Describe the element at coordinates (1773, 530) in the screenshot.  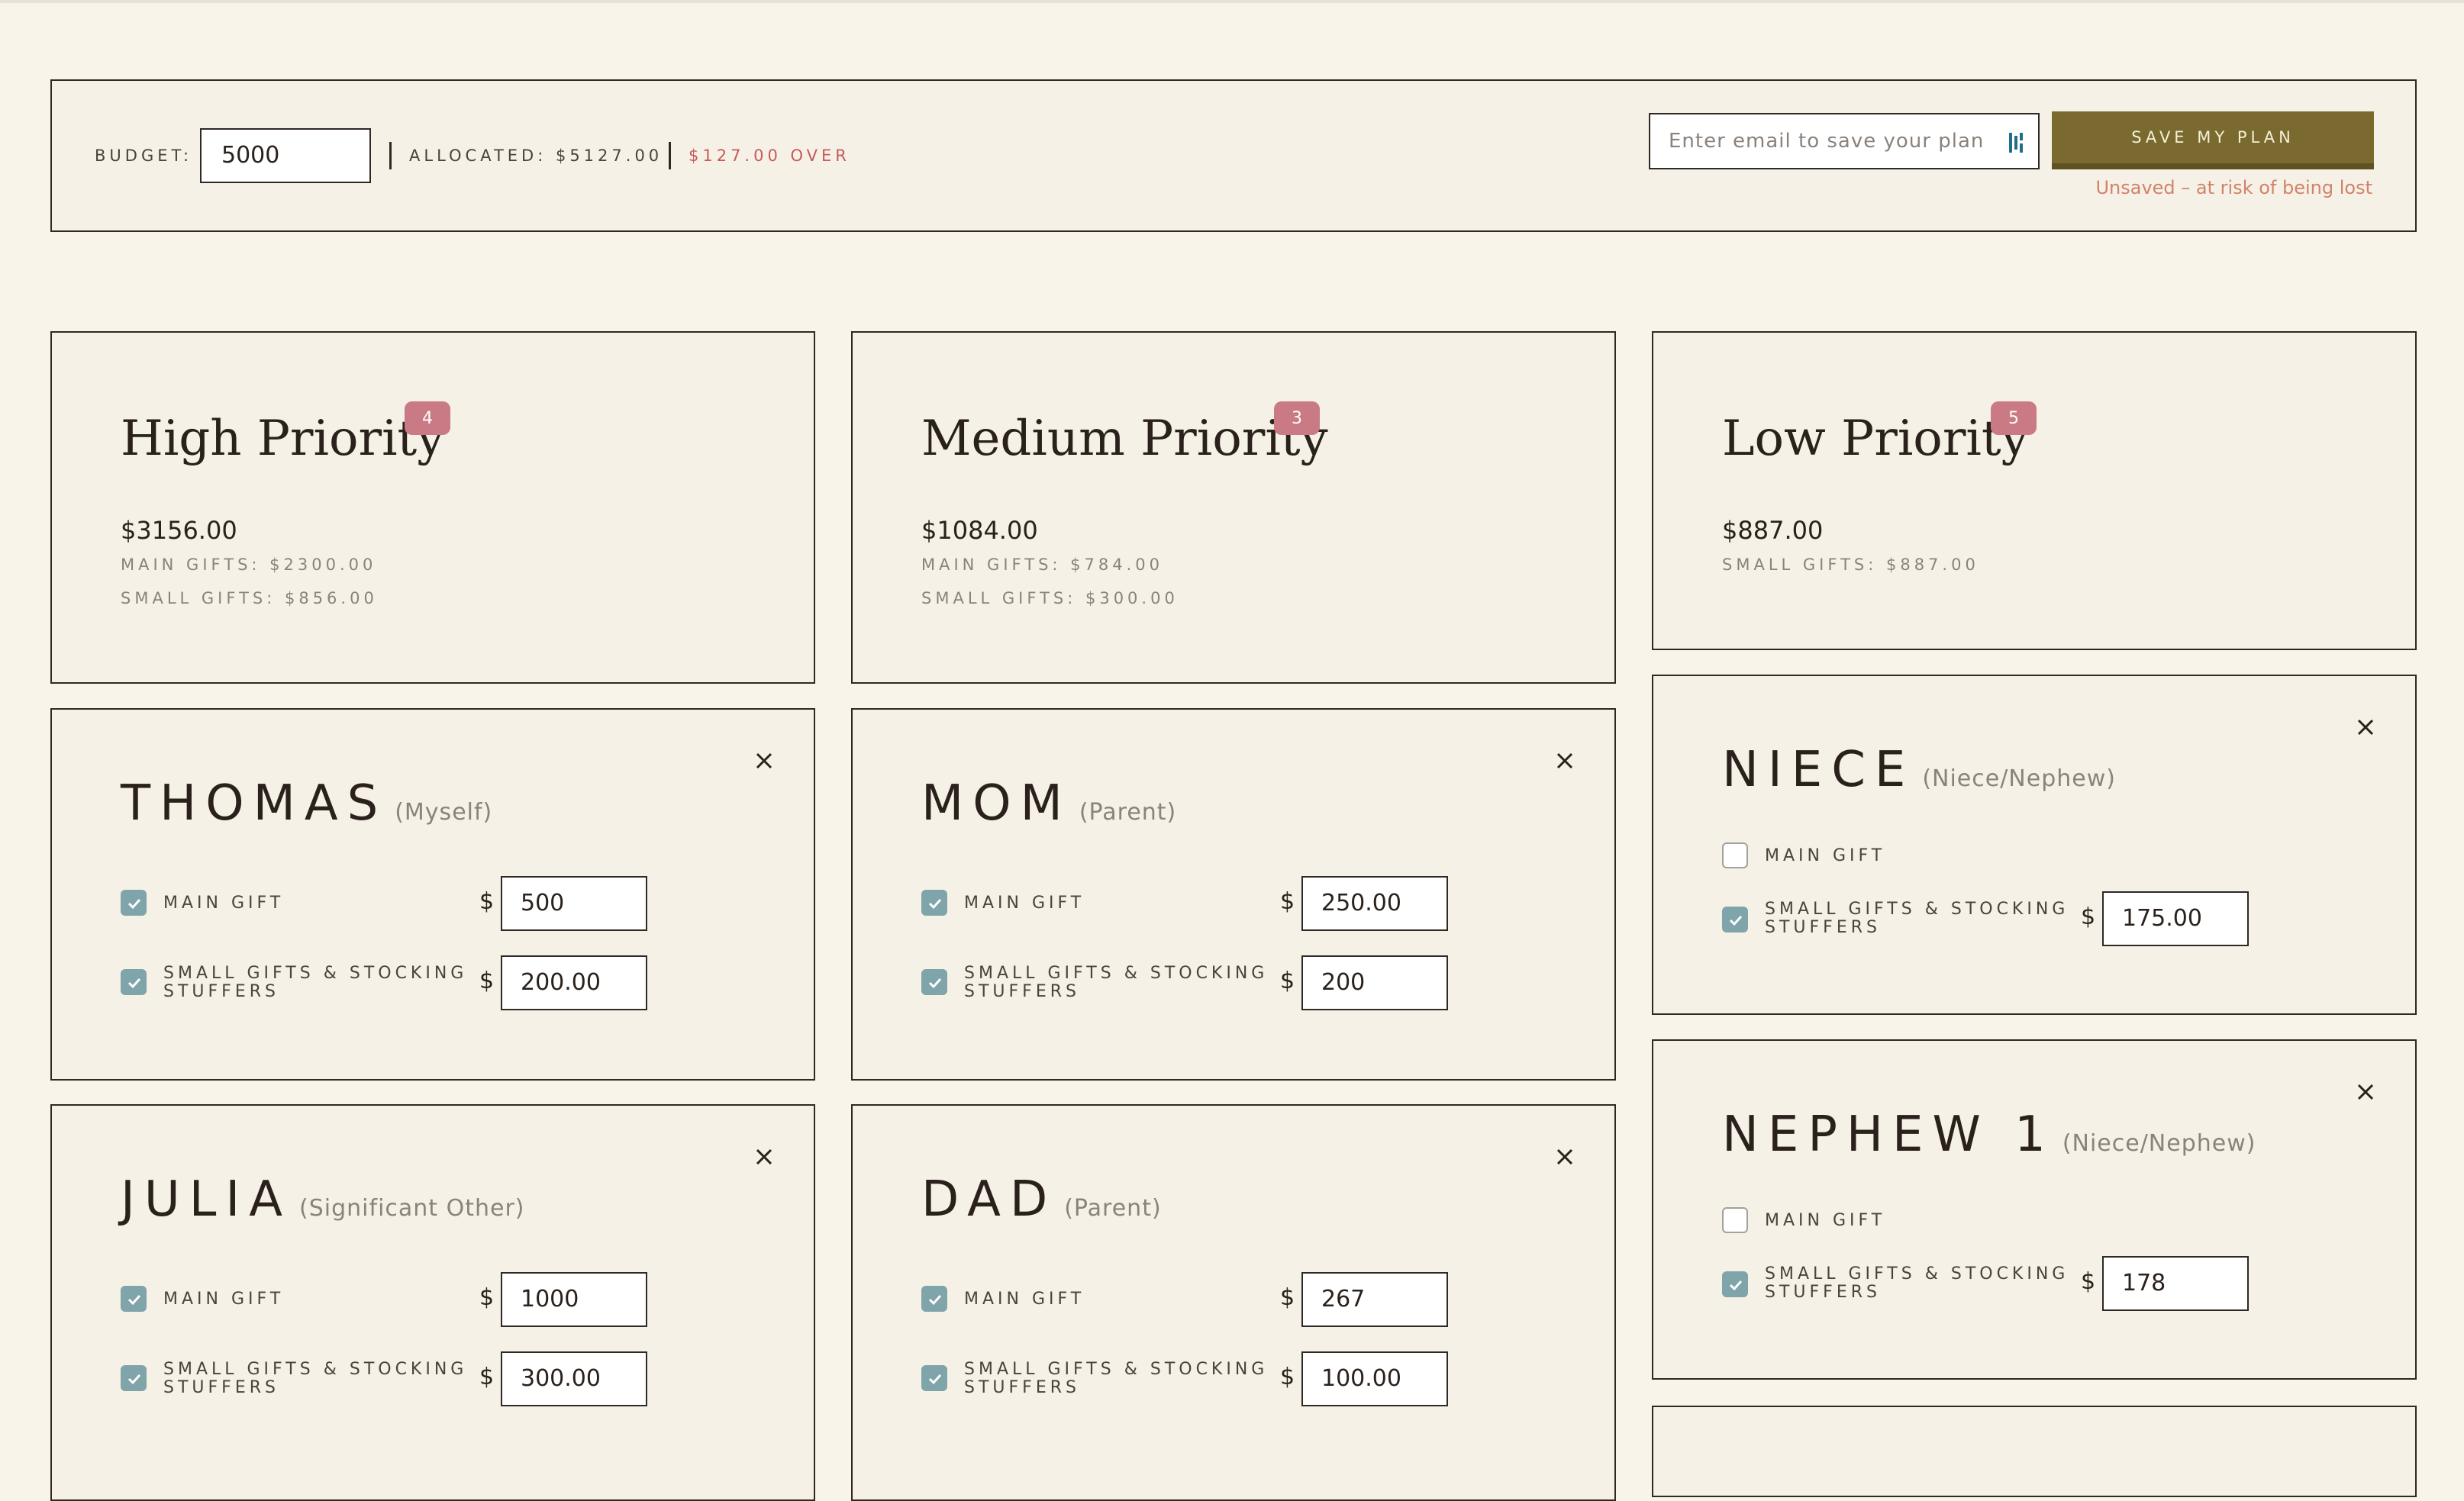
I see `priority-total: $887.00` at that location.